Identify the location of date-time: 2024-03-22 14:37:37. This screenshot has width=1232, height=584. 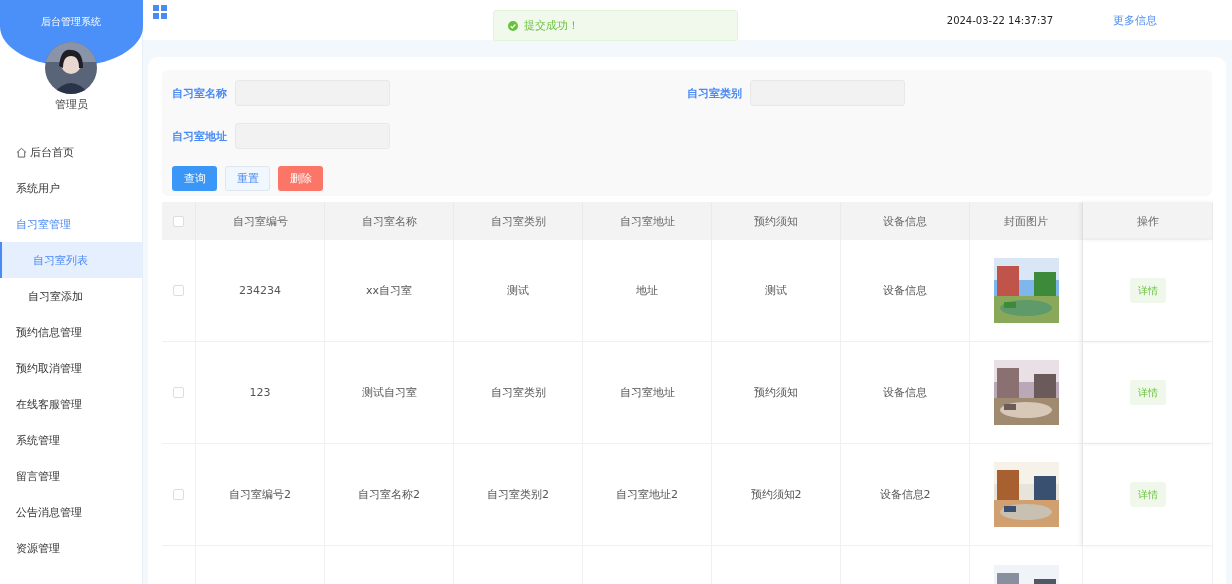
(999, 20).